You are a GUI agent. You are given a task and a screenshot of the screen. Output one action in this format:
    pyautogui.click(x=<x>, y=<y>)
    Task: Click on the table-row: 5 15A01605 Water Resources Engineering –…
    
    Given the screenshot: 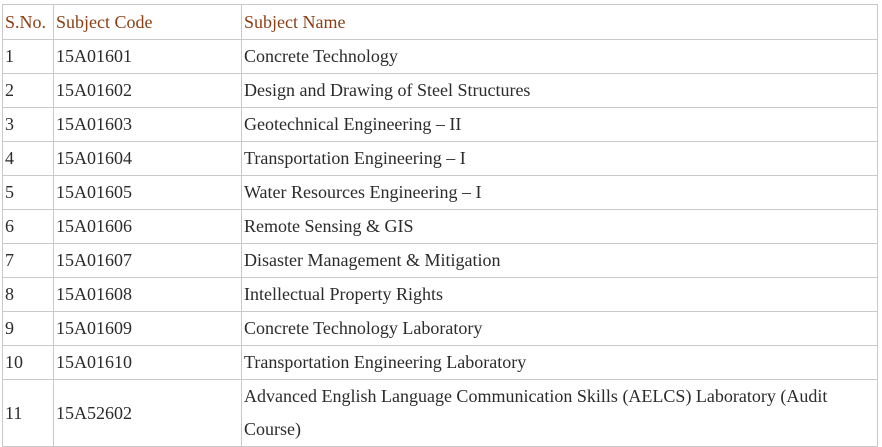 What is the action you would take?
    pyautogui.click(x=440, y=192)
    